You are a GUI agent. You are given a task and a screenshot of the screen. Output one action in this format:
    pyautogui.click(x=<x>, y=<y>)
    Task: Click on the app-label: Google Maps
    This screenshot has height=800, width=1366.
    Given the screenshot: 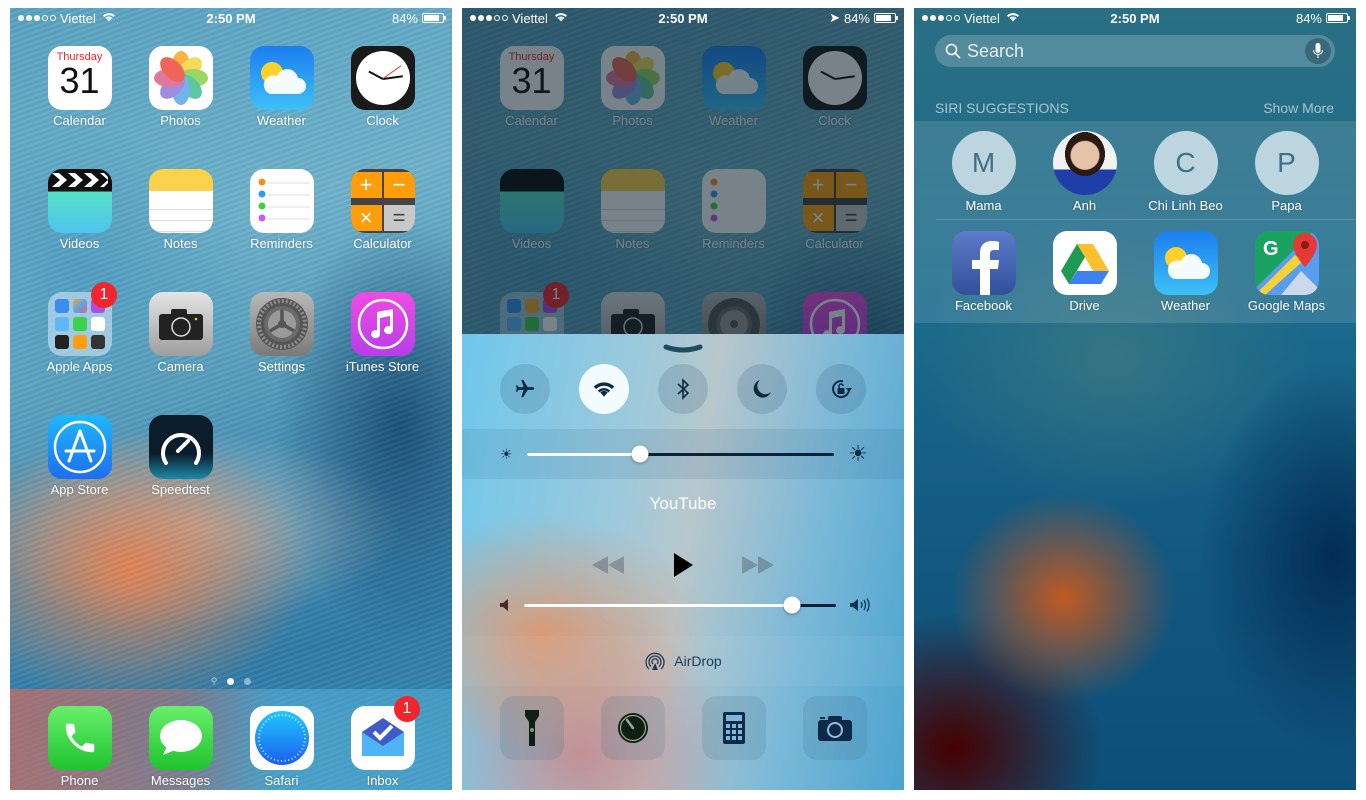 What is the action you would take?
    pyautogui.click(x=1286, y=305)
    